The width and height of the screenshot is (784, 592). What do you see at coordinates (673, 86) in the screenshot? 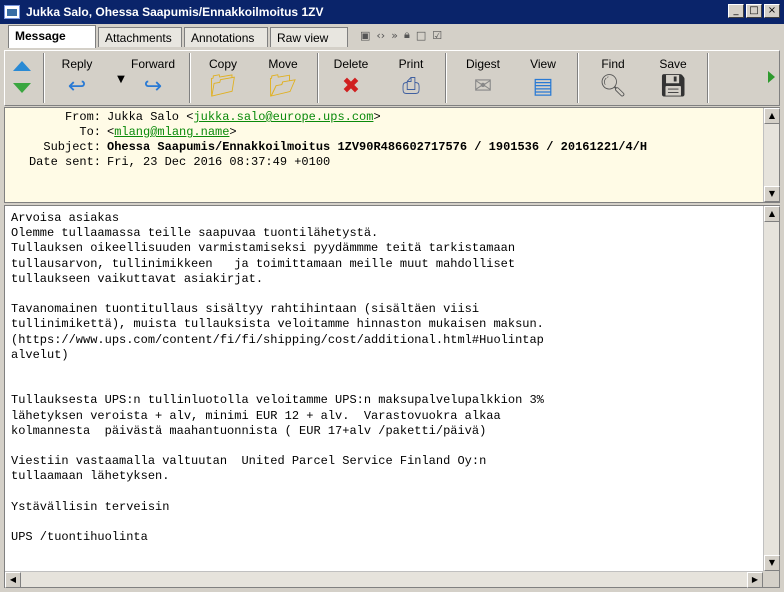
I see `floppy-disk-icon: 💾︎` at bounding box center [673, 86].